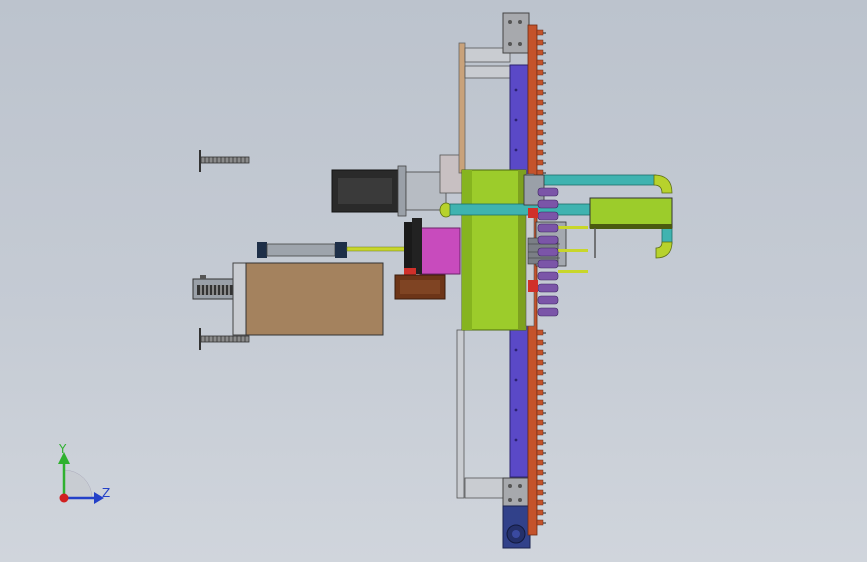  Describe the element at coordinates (606, 184) in the screenshot. I see `pipe-upper` at that location.